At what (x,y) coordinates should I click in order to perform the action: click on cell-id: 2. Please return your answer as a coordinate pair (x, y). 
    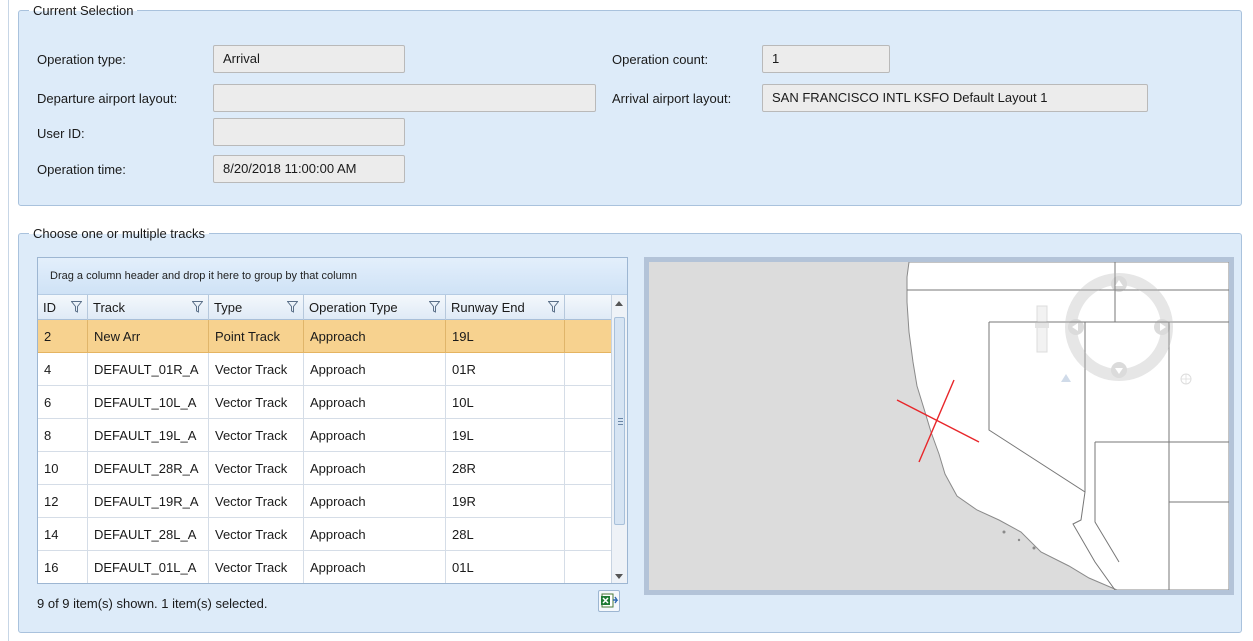
    Looking at the image, I should click on (63, 336).